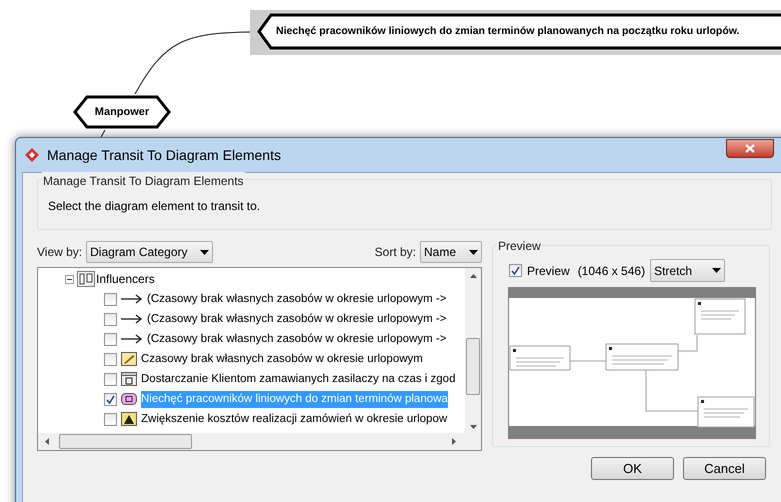  What do you see at coordinates (122, 112) in the screenshot?
I see `hexagon-node: Manpower` at bounding box center [122, 112].